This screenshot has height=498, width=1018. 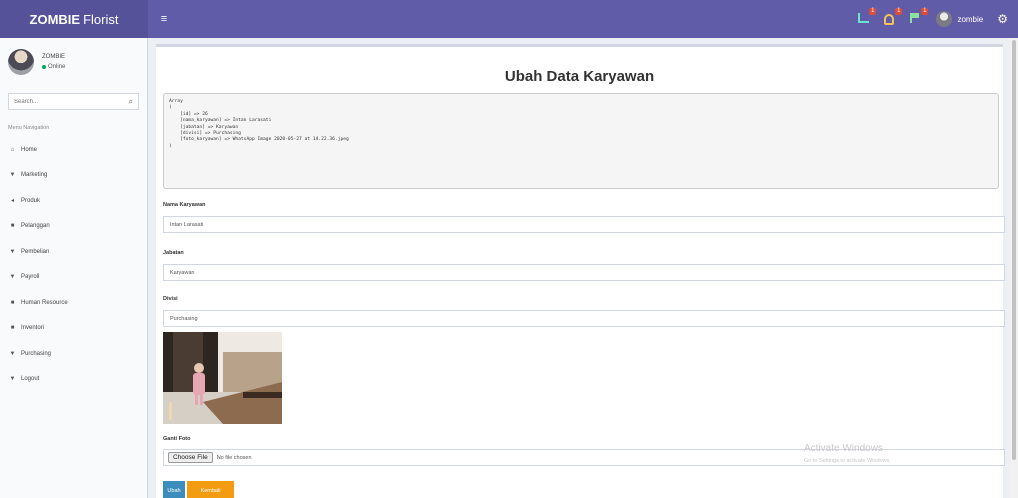 What do you see at coordinates (174, 489) in the screenshot?
I see `ubah-button: Ubah` at bounding box center [174, 489].